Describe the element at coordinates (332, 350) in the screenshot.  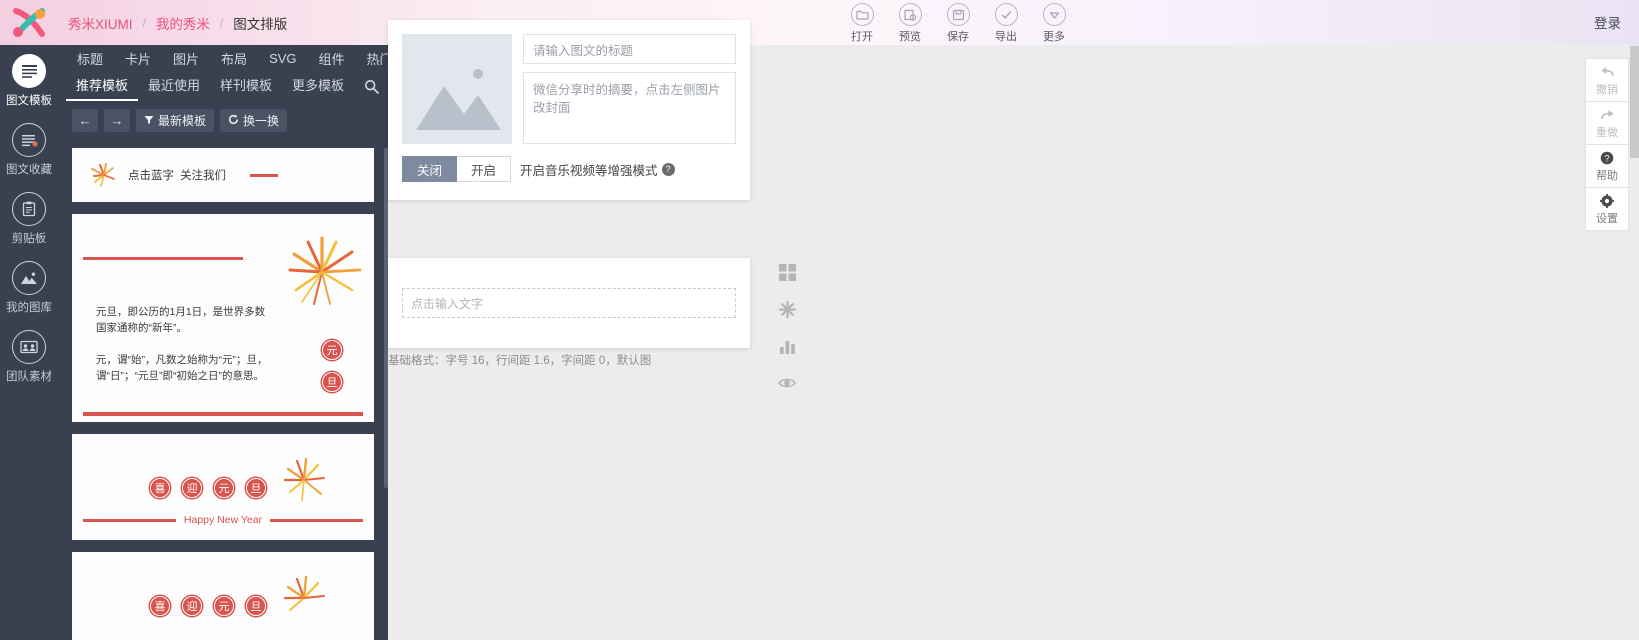
I see `card2-badge-yuan: 元` at that location.